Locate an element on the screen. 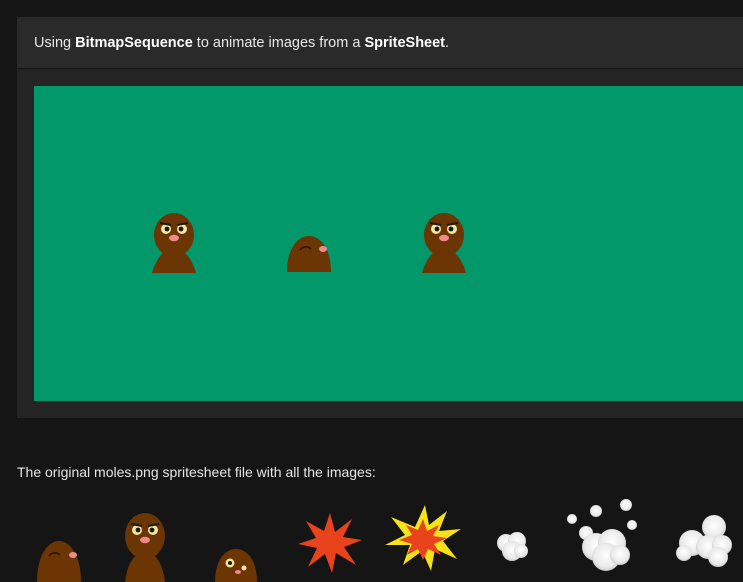 This screenshot has width=743, height=582. caption-middle: to animate images from a is located at coordinates (278, 43).